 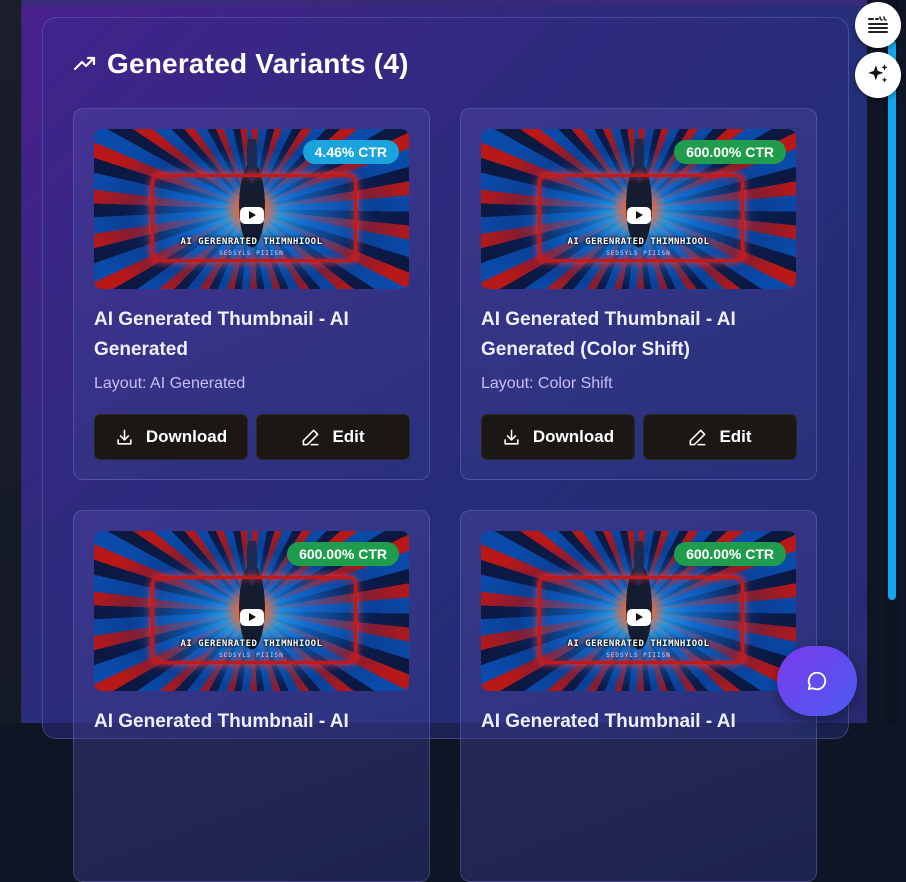 I want to click on quote-list-button, so click(x=878, y=25).